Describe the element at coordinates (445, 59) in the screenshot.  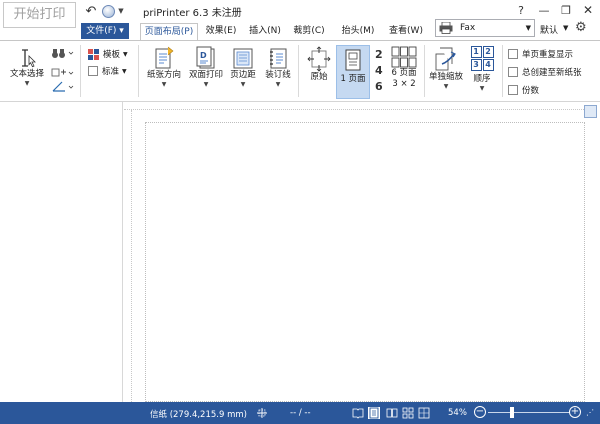
I see `scale-page-icon` at that location.